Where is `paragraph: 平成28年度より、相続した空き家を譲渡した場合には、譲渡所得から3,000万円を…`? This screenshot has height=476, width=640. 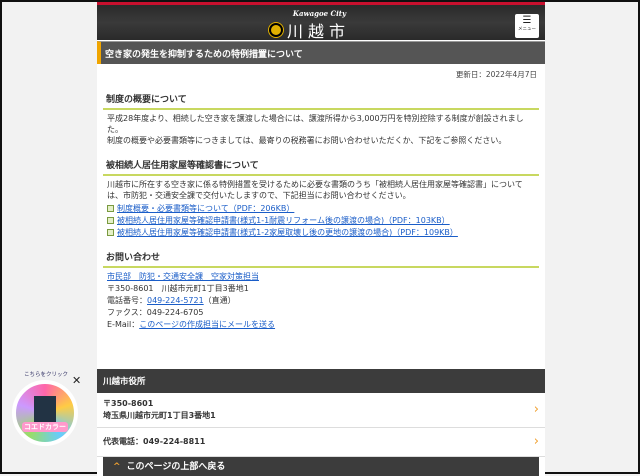 paragraph: 平成28年度より、相続した空き家を譲渡した場合には、譲渡所得から3,000万円を… is located at coordinates (315, 124).